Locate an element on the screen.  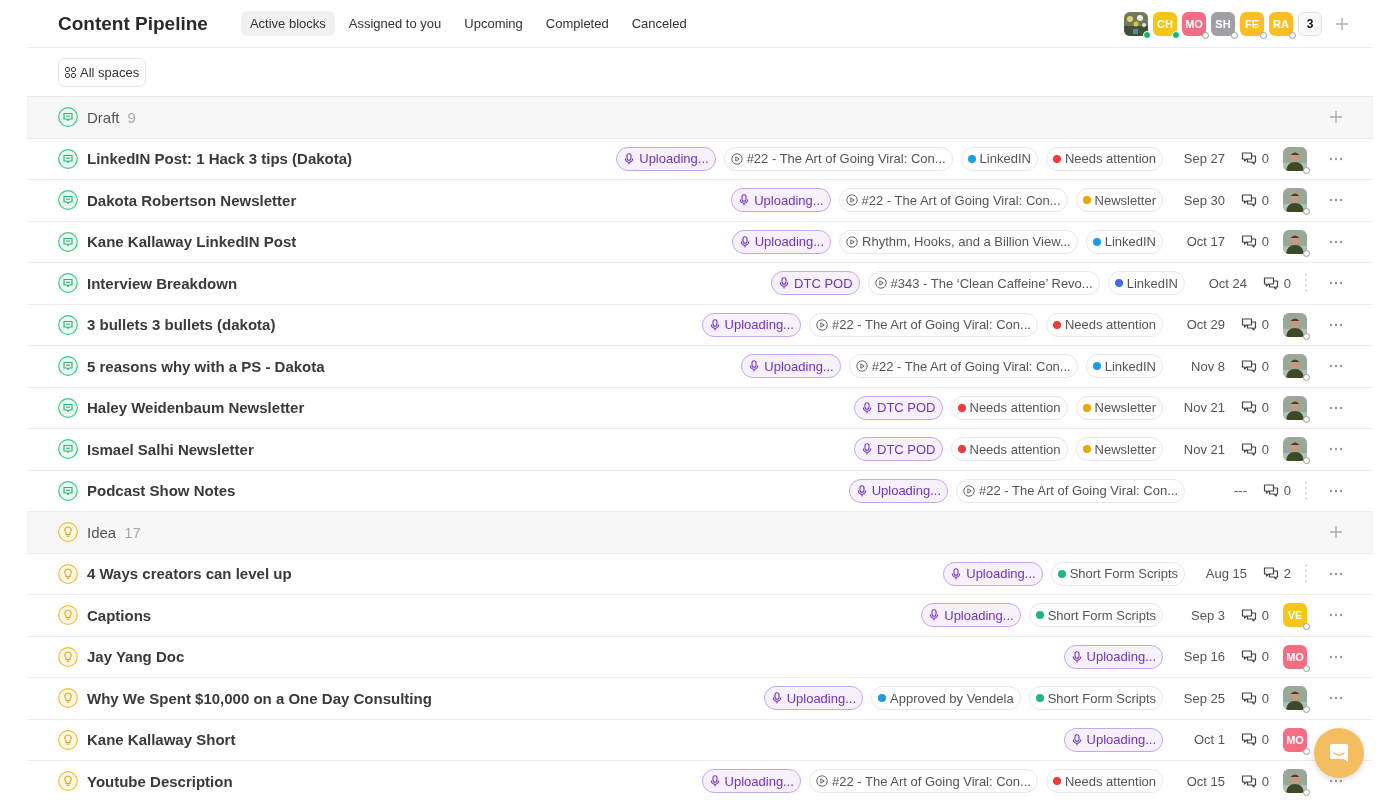
item-title: Why We Spent $10,000 on a One Day Consulting is located at coordinates (259, 698).